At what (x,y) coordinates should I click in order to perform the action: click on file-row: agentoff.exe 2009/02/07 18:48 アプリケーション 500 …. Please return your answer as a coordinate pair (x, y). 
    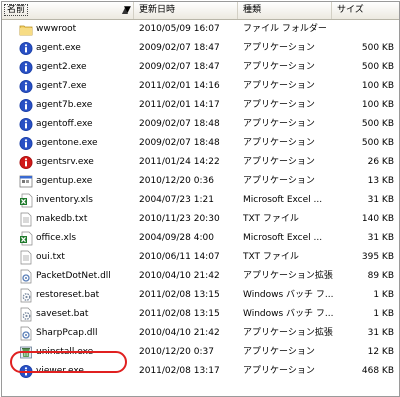
    Looking at the image, I should click on (200, 124).